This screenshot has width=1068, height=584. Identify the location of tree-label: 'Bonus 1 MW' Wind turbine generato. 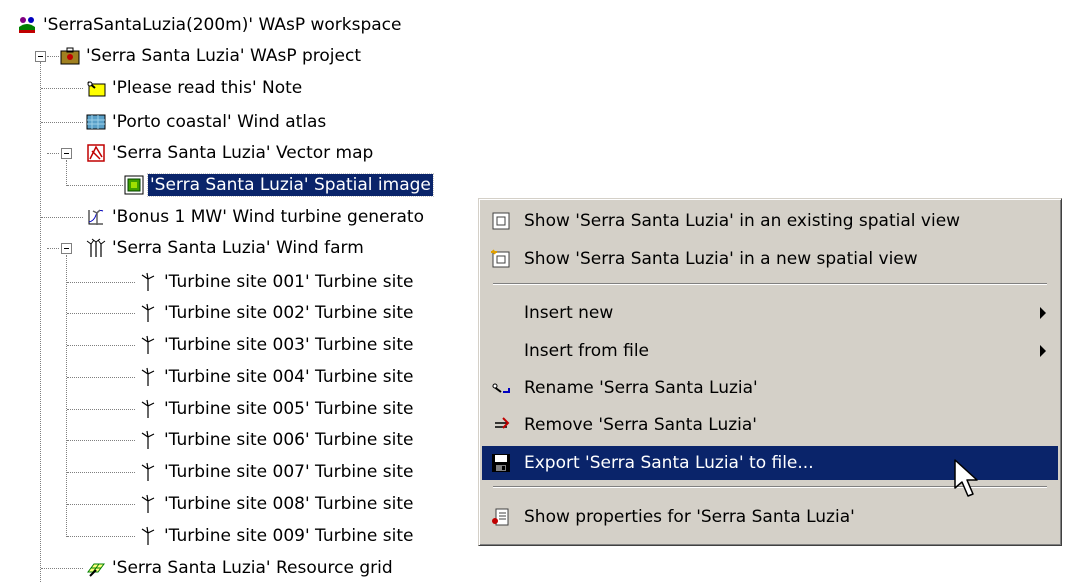
(268, 217).